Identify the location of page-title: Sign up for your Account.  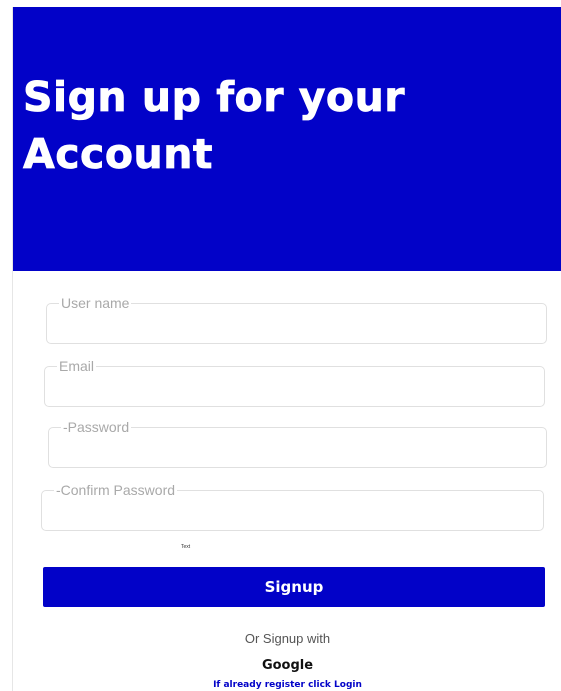
(214, 126).